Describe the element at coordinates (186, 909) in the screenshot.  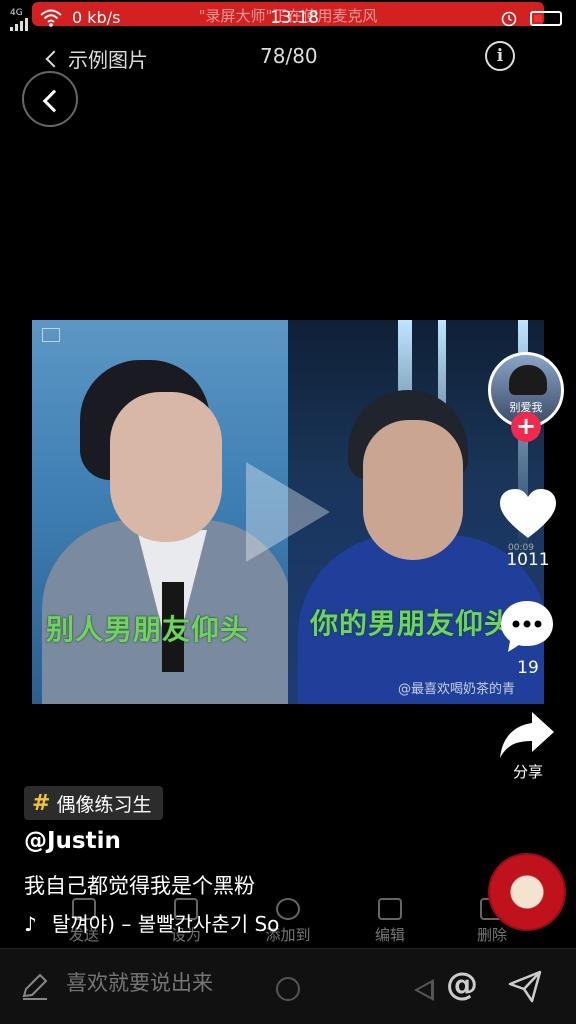
I see `image-icon` at that location.